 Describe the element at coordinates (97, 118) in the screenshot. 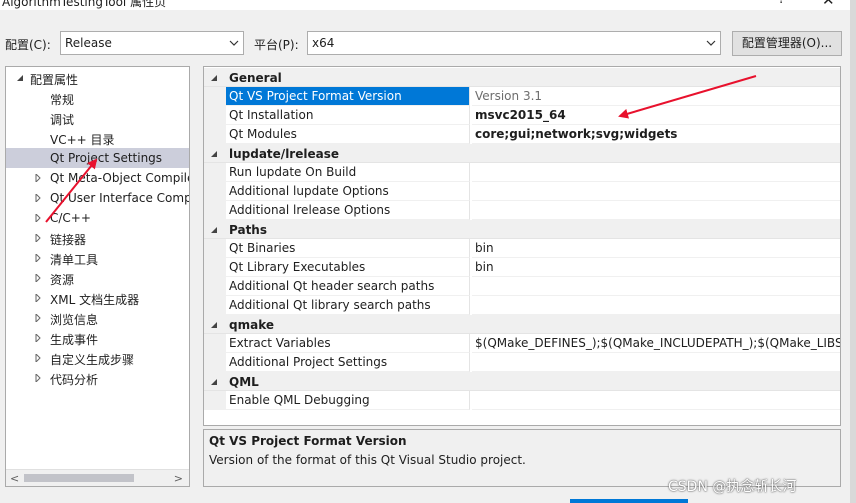

I see `tree-item: 调试` at that location.